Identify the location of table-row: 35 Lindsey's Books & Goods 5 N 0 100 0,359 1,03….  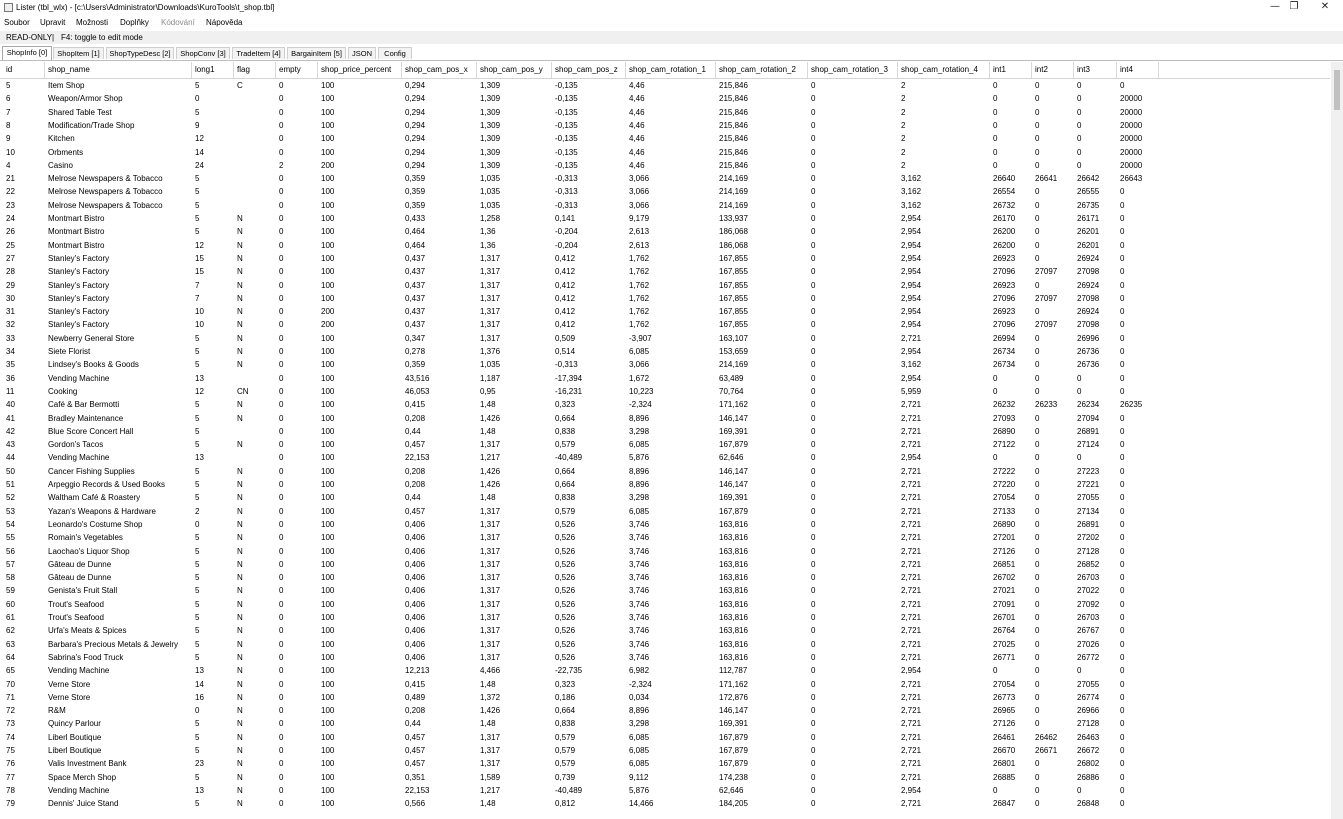
(665, 364).